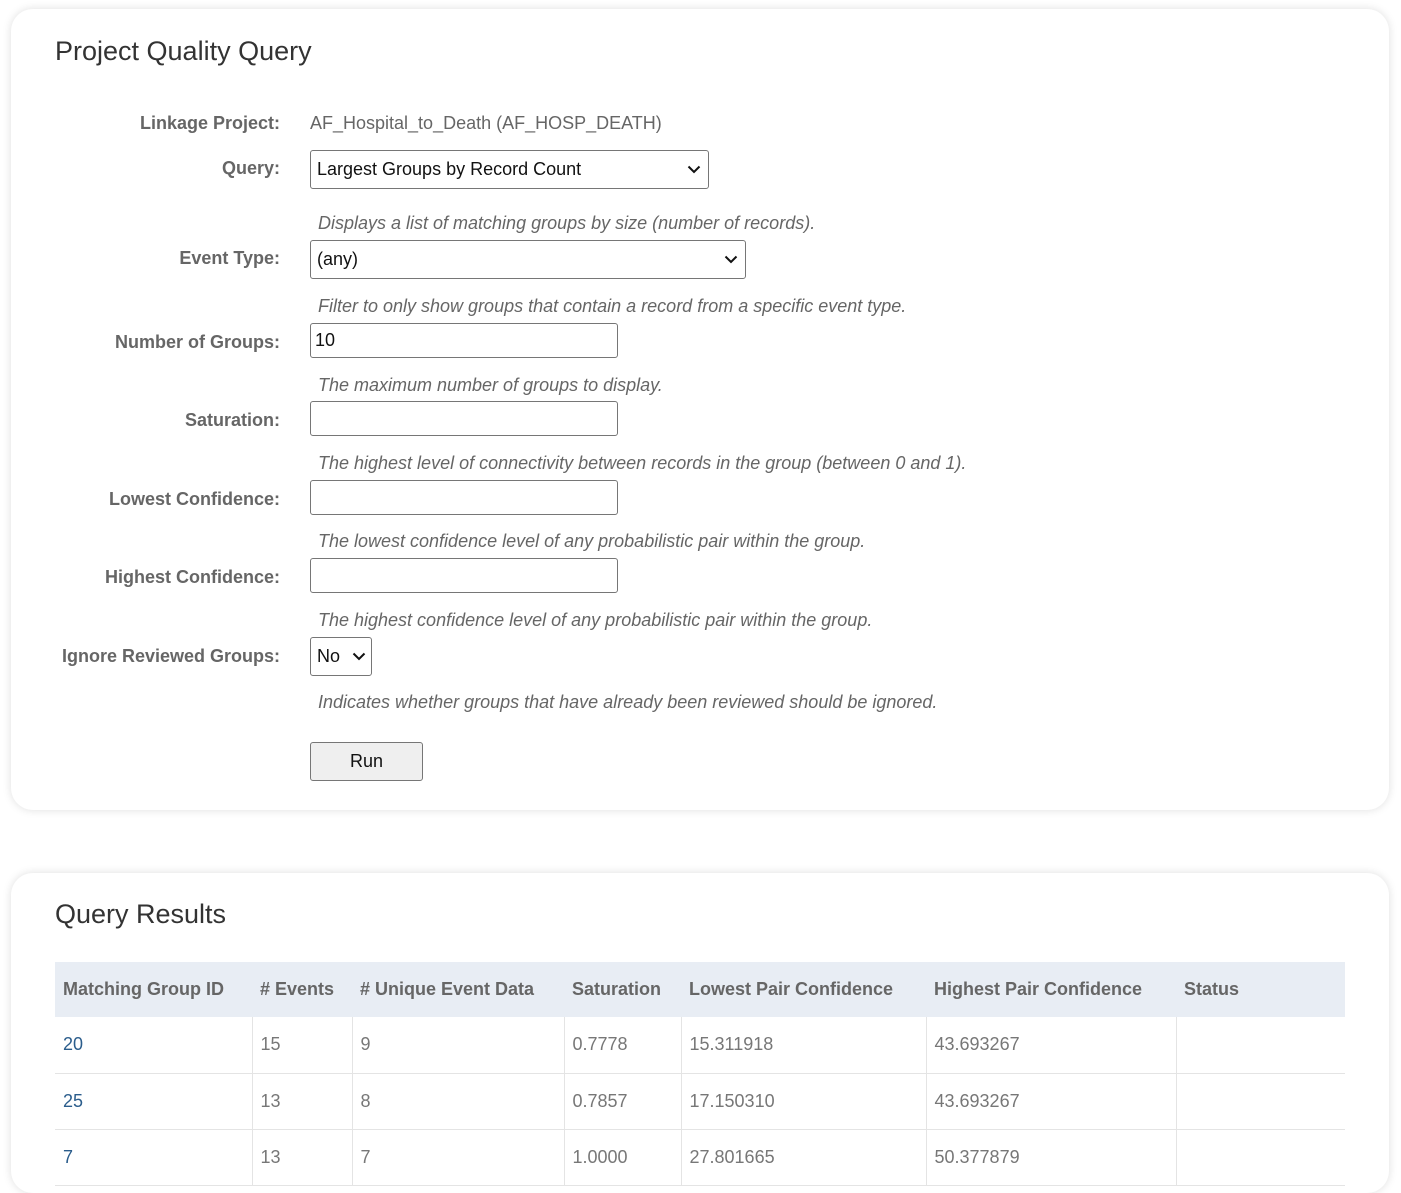 Image resolution: width=1401 pixels, height=1193 pixels. Describe the element at coordinates (183, 51) in the screenshot. I see `query-panel-title: Project Quality Query` at that location.